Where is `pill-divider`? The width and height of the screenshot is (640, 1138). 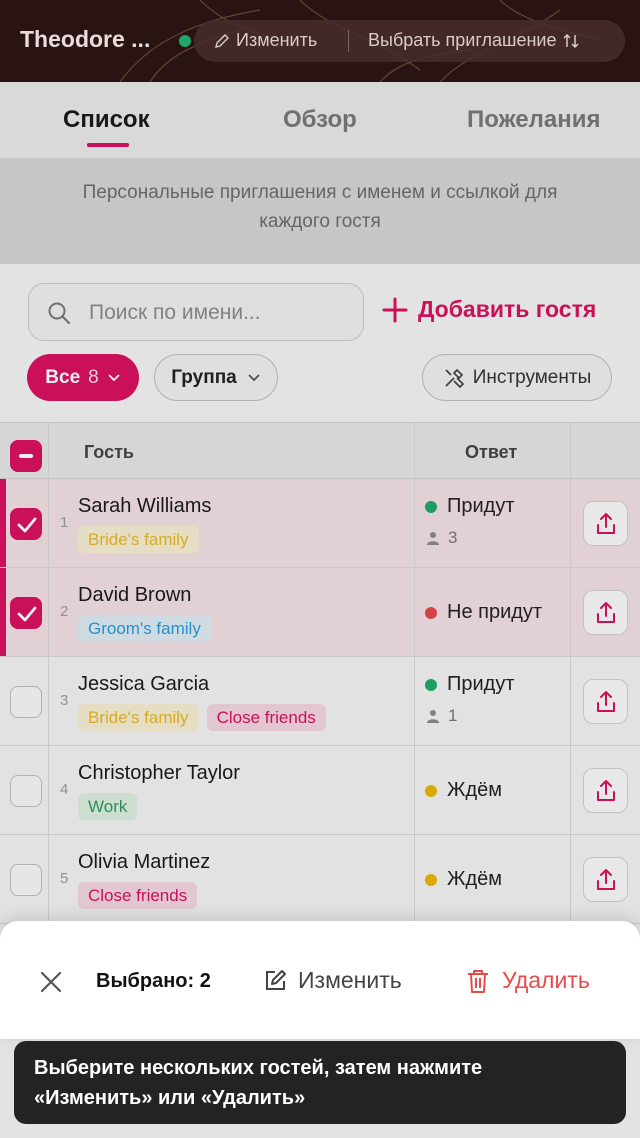 pill-divider is located at coordinates (348, 41).